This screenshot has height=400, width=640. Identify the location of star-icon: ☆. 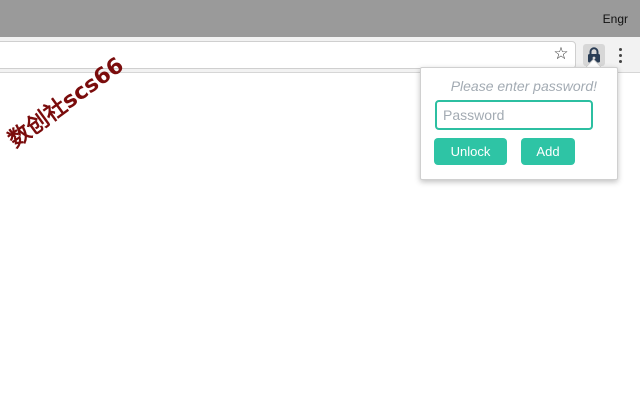
(561, 54).